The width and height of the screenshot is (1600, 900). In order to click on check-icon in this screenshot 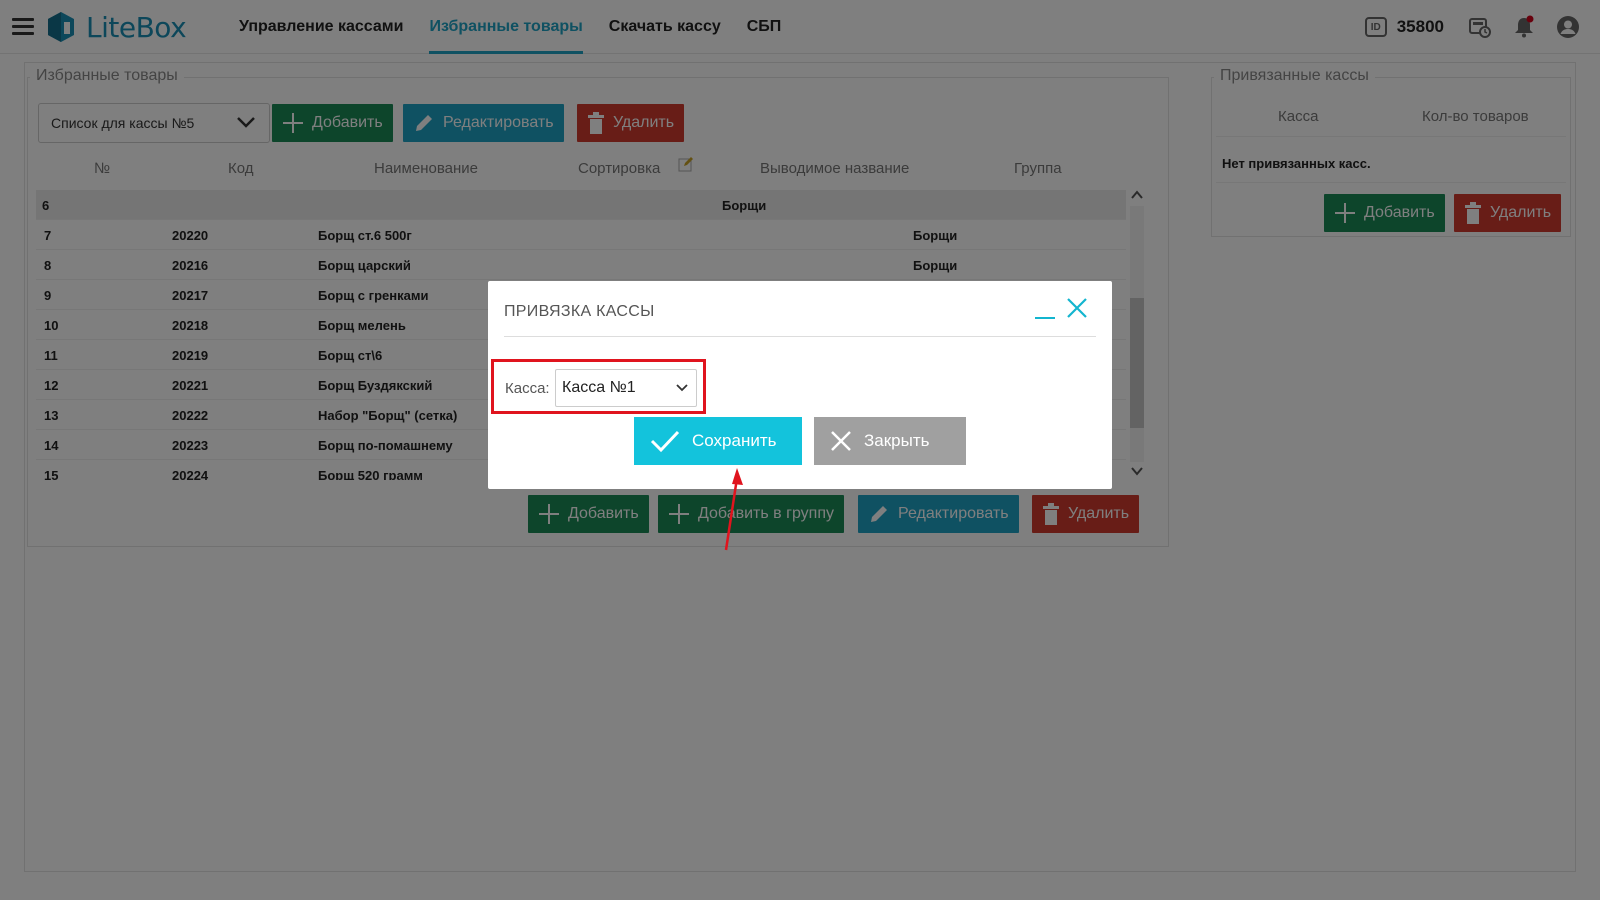, I will do `click(665, 441)`.